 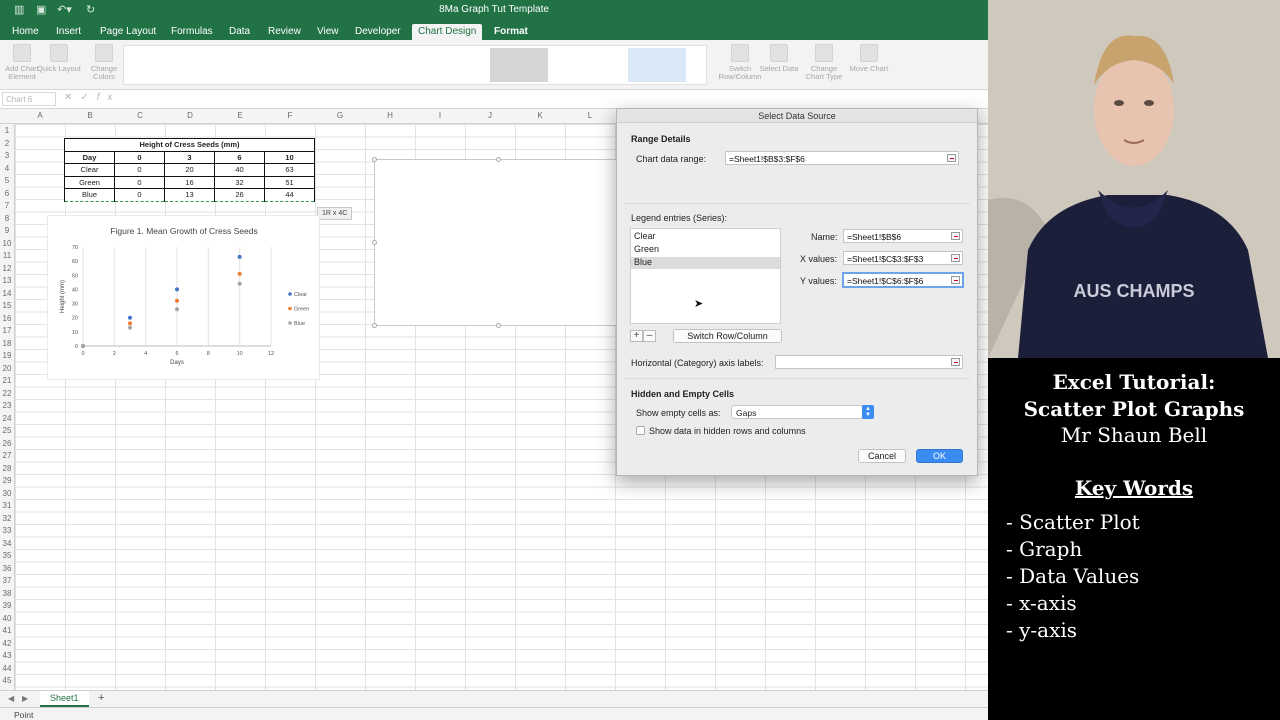 I want to click on row-header: 14, so click(x=7, y=293).